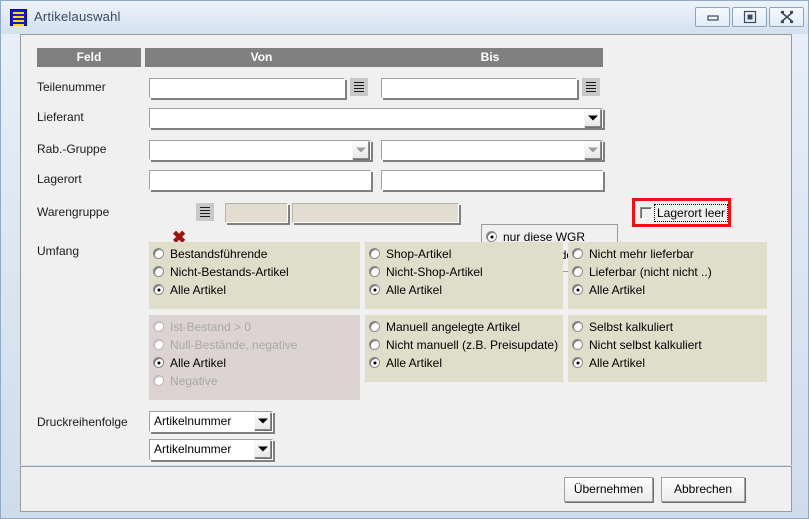  What do you see at coordinates (73, 212) in the screenshot?
I see `label-warengruppe: Warengruppe` at bounding box center [73, 212].